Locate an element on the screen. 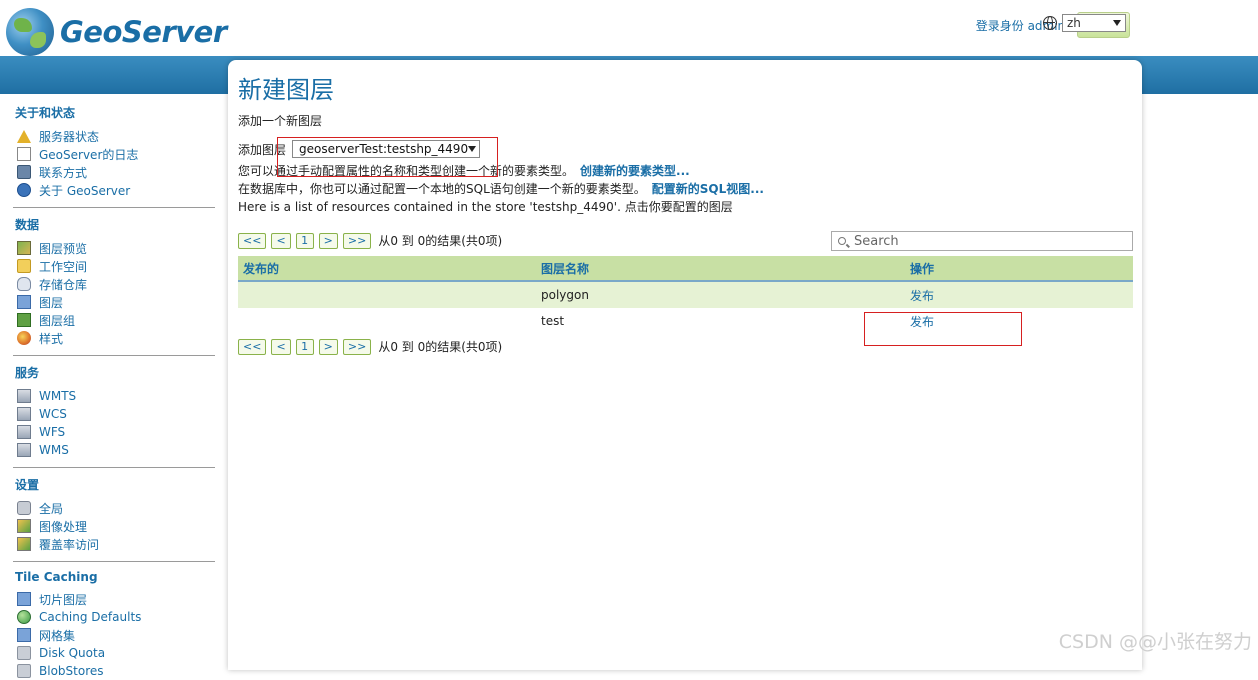  sidebar-item-contact: 联系方式 is located at coordinates (115, 172).